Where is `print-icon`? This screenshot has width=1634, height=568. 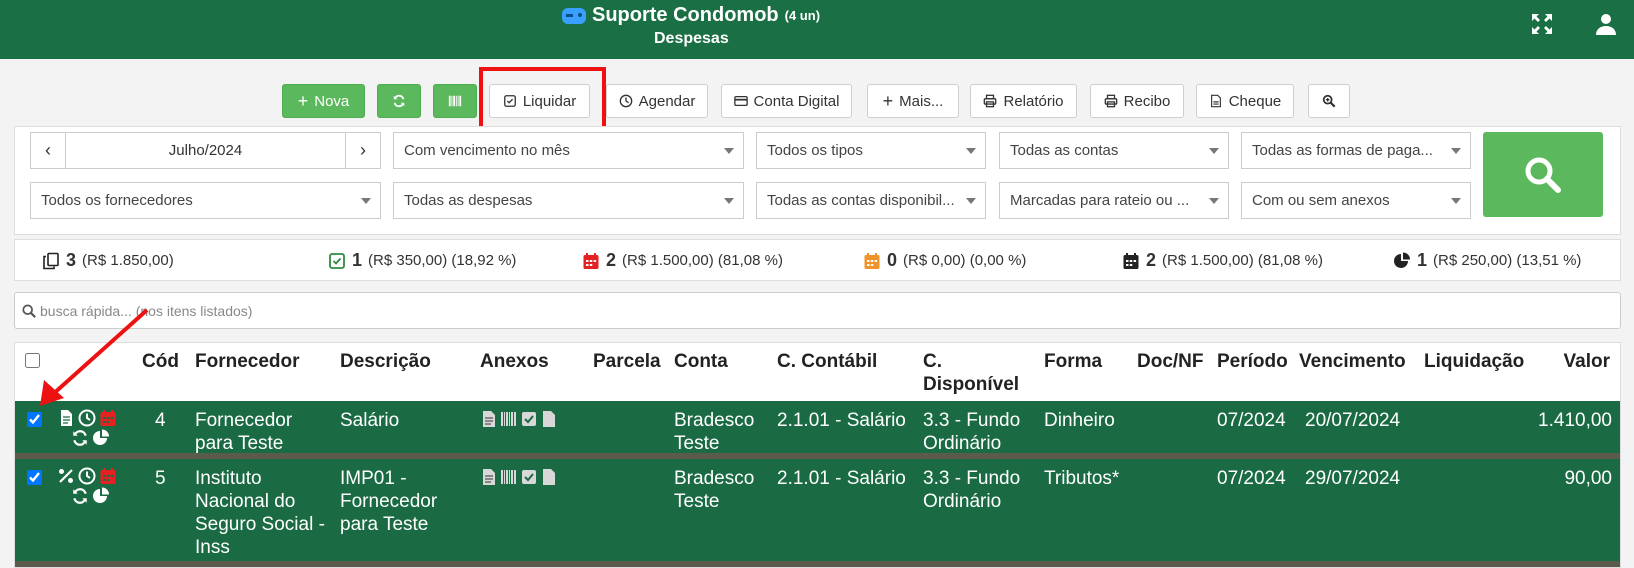 print-icon is located at coordinates (1110, 101).